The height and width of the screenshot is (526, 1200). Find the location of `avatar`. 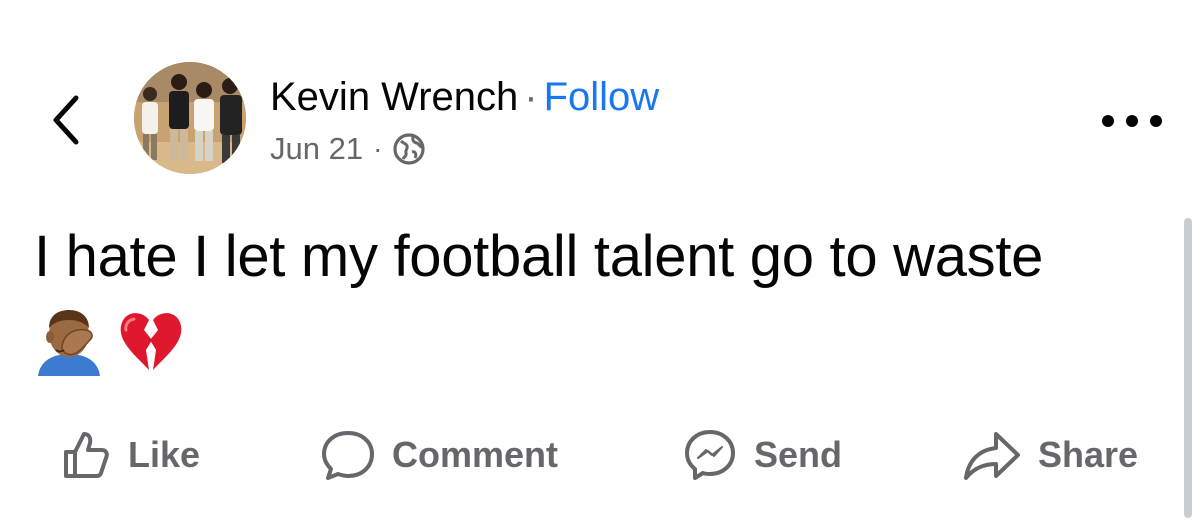

avatar is located at coordinates (190, 118).